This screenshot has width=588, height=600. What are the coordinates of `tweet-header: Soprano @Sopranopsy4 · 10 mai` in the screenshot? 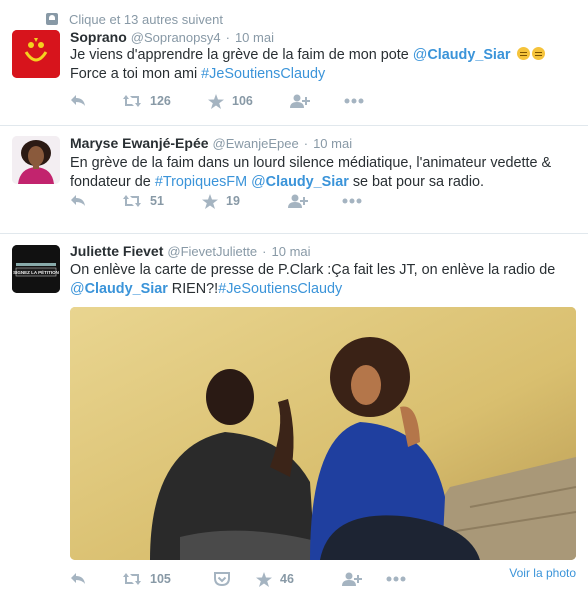 It's located at (172, 37).